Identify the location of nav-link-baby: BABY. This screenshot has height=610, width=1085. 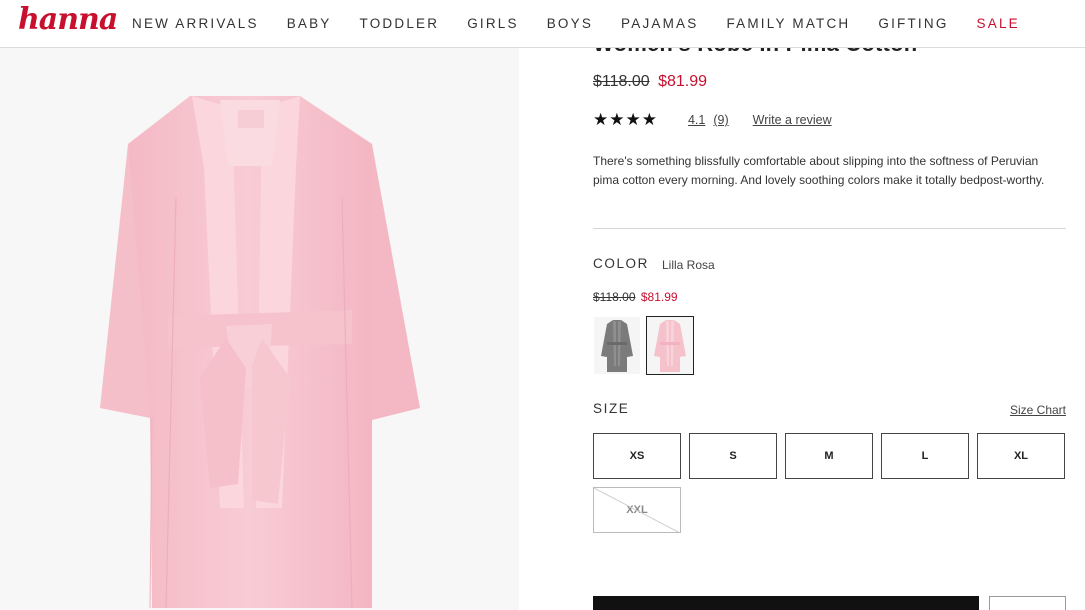
(309, 23).